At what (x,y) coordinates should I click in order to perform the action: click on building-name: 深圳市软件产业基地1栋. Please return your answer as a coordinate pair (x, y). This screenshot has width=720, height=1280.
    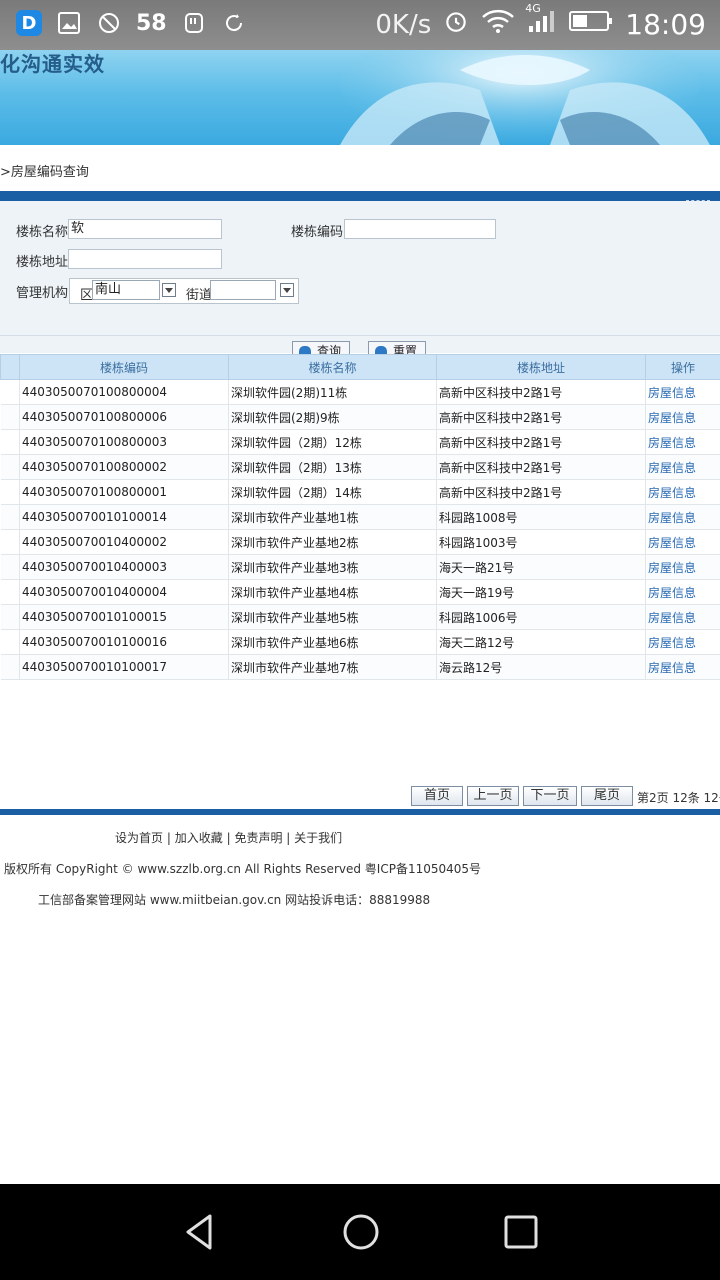
    Looking at the image, I should click on (332, 517).